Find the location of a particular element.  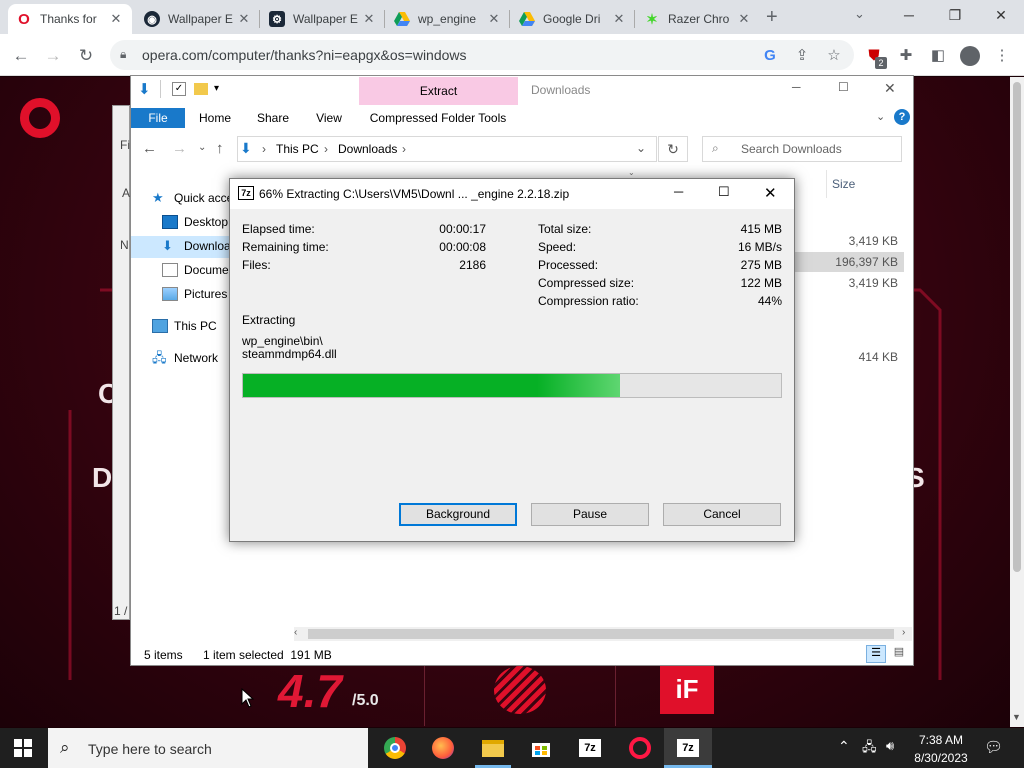

award-badge-icon is located at coordinates (520, 690).